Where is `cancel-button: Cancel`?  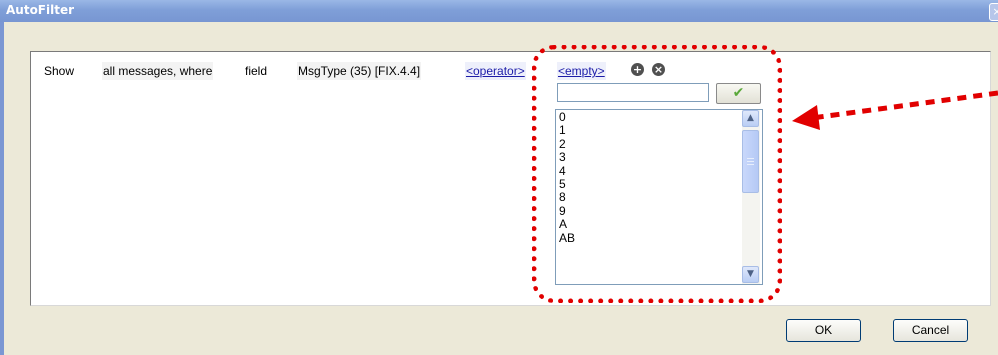
cancel-button: Cancel is located at coordinates (930, 330).